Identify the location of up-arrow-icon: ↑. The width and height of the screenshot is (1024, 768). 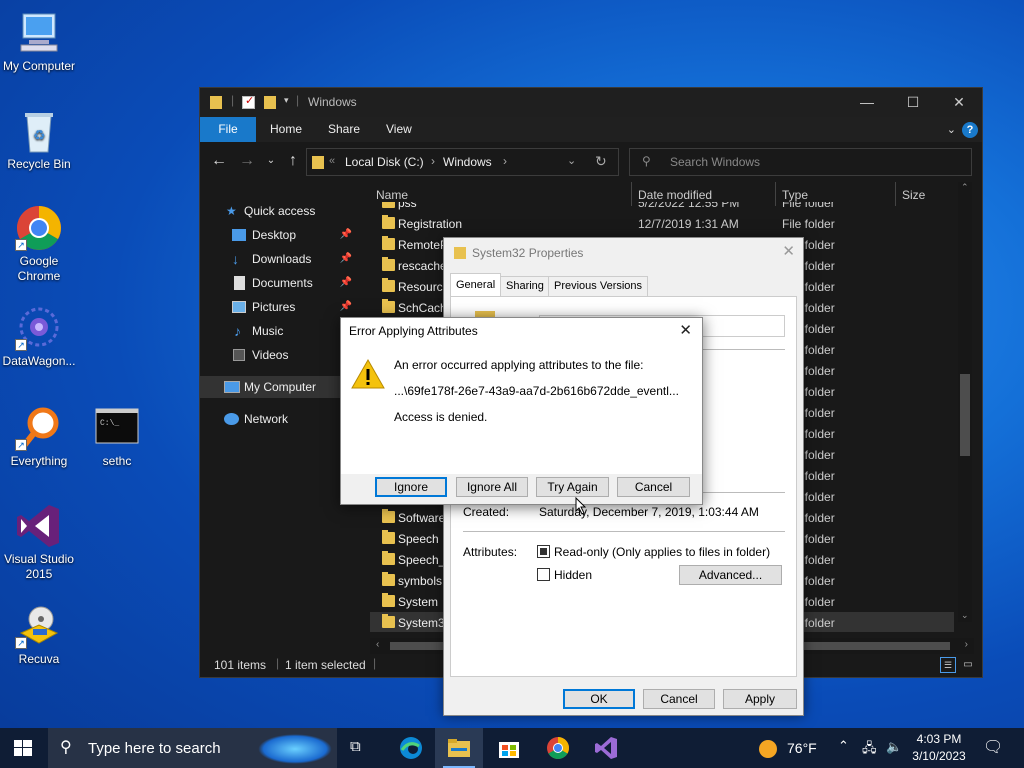
(293, 161).